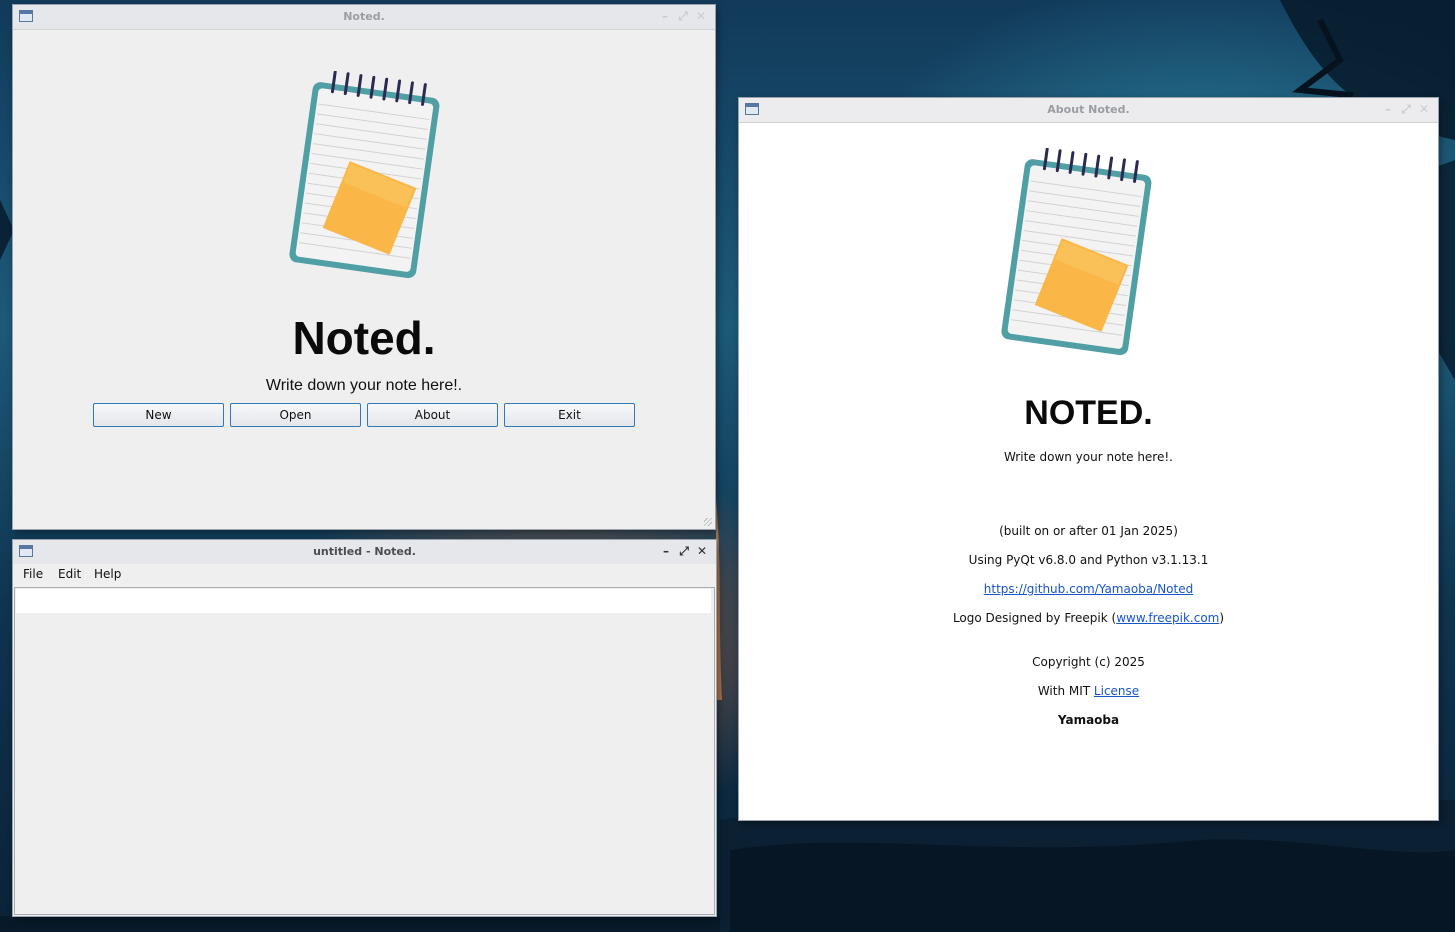 This screenshot has height=932, width=1455. I want to click on copyright: Copyright (c) 2025, so click(1088, 662).